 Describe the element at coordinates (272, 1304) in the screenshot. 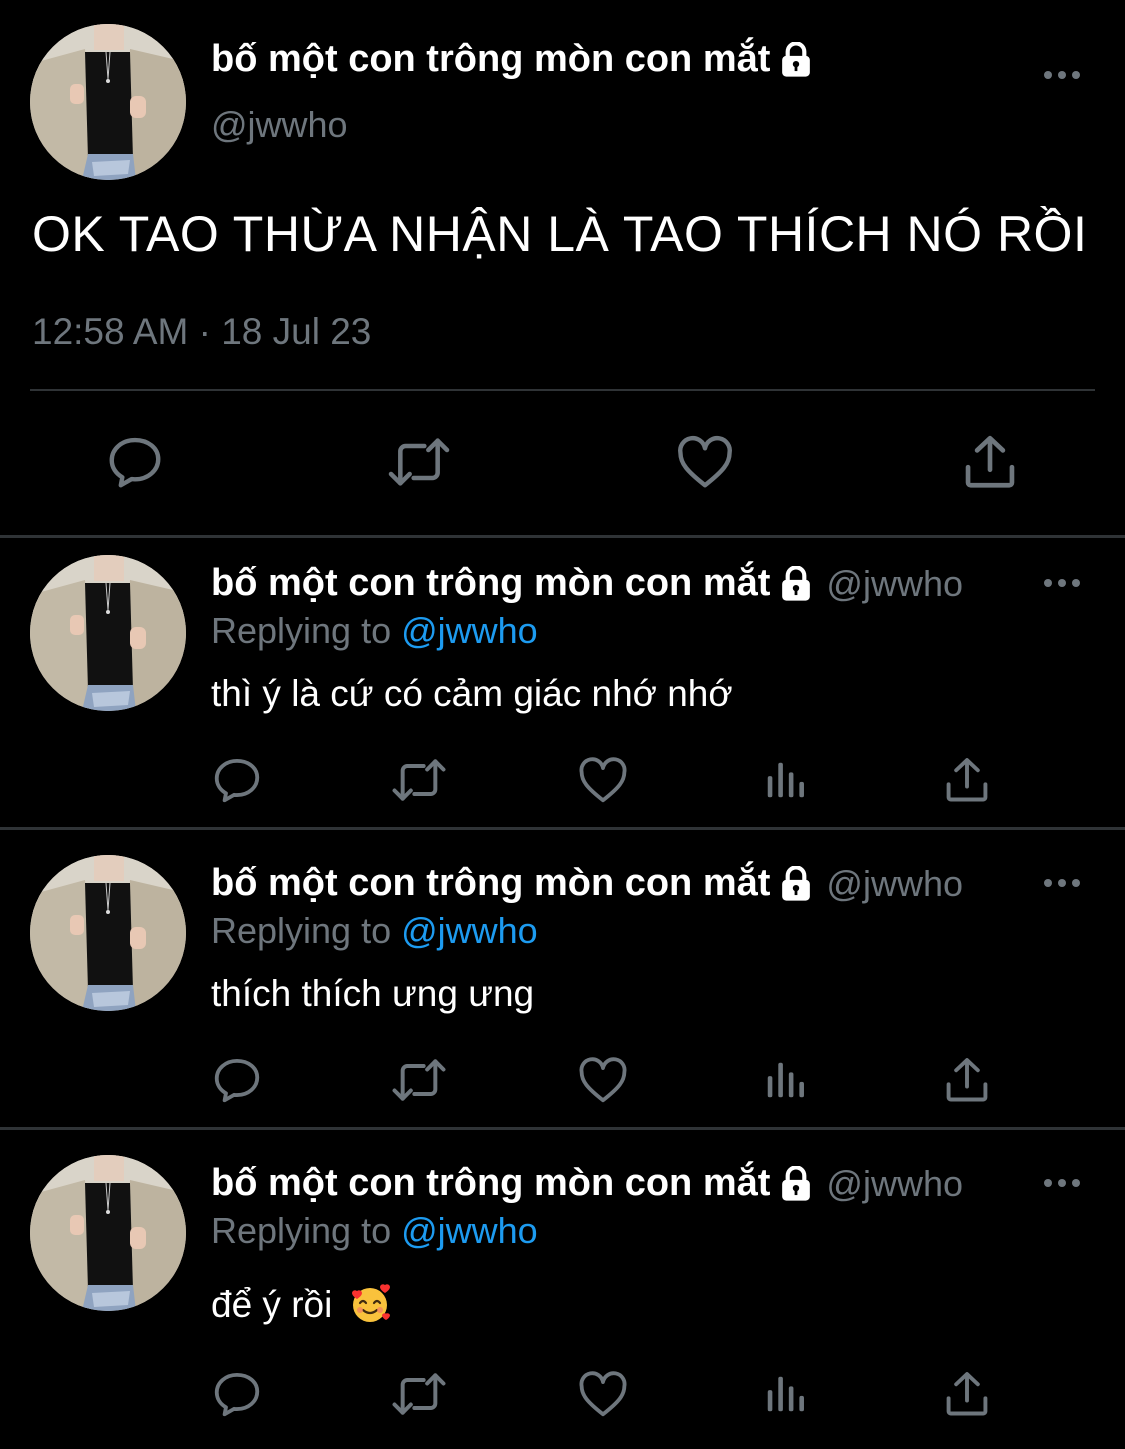

I see `tweet-text-content: để ý rồi` at that location.